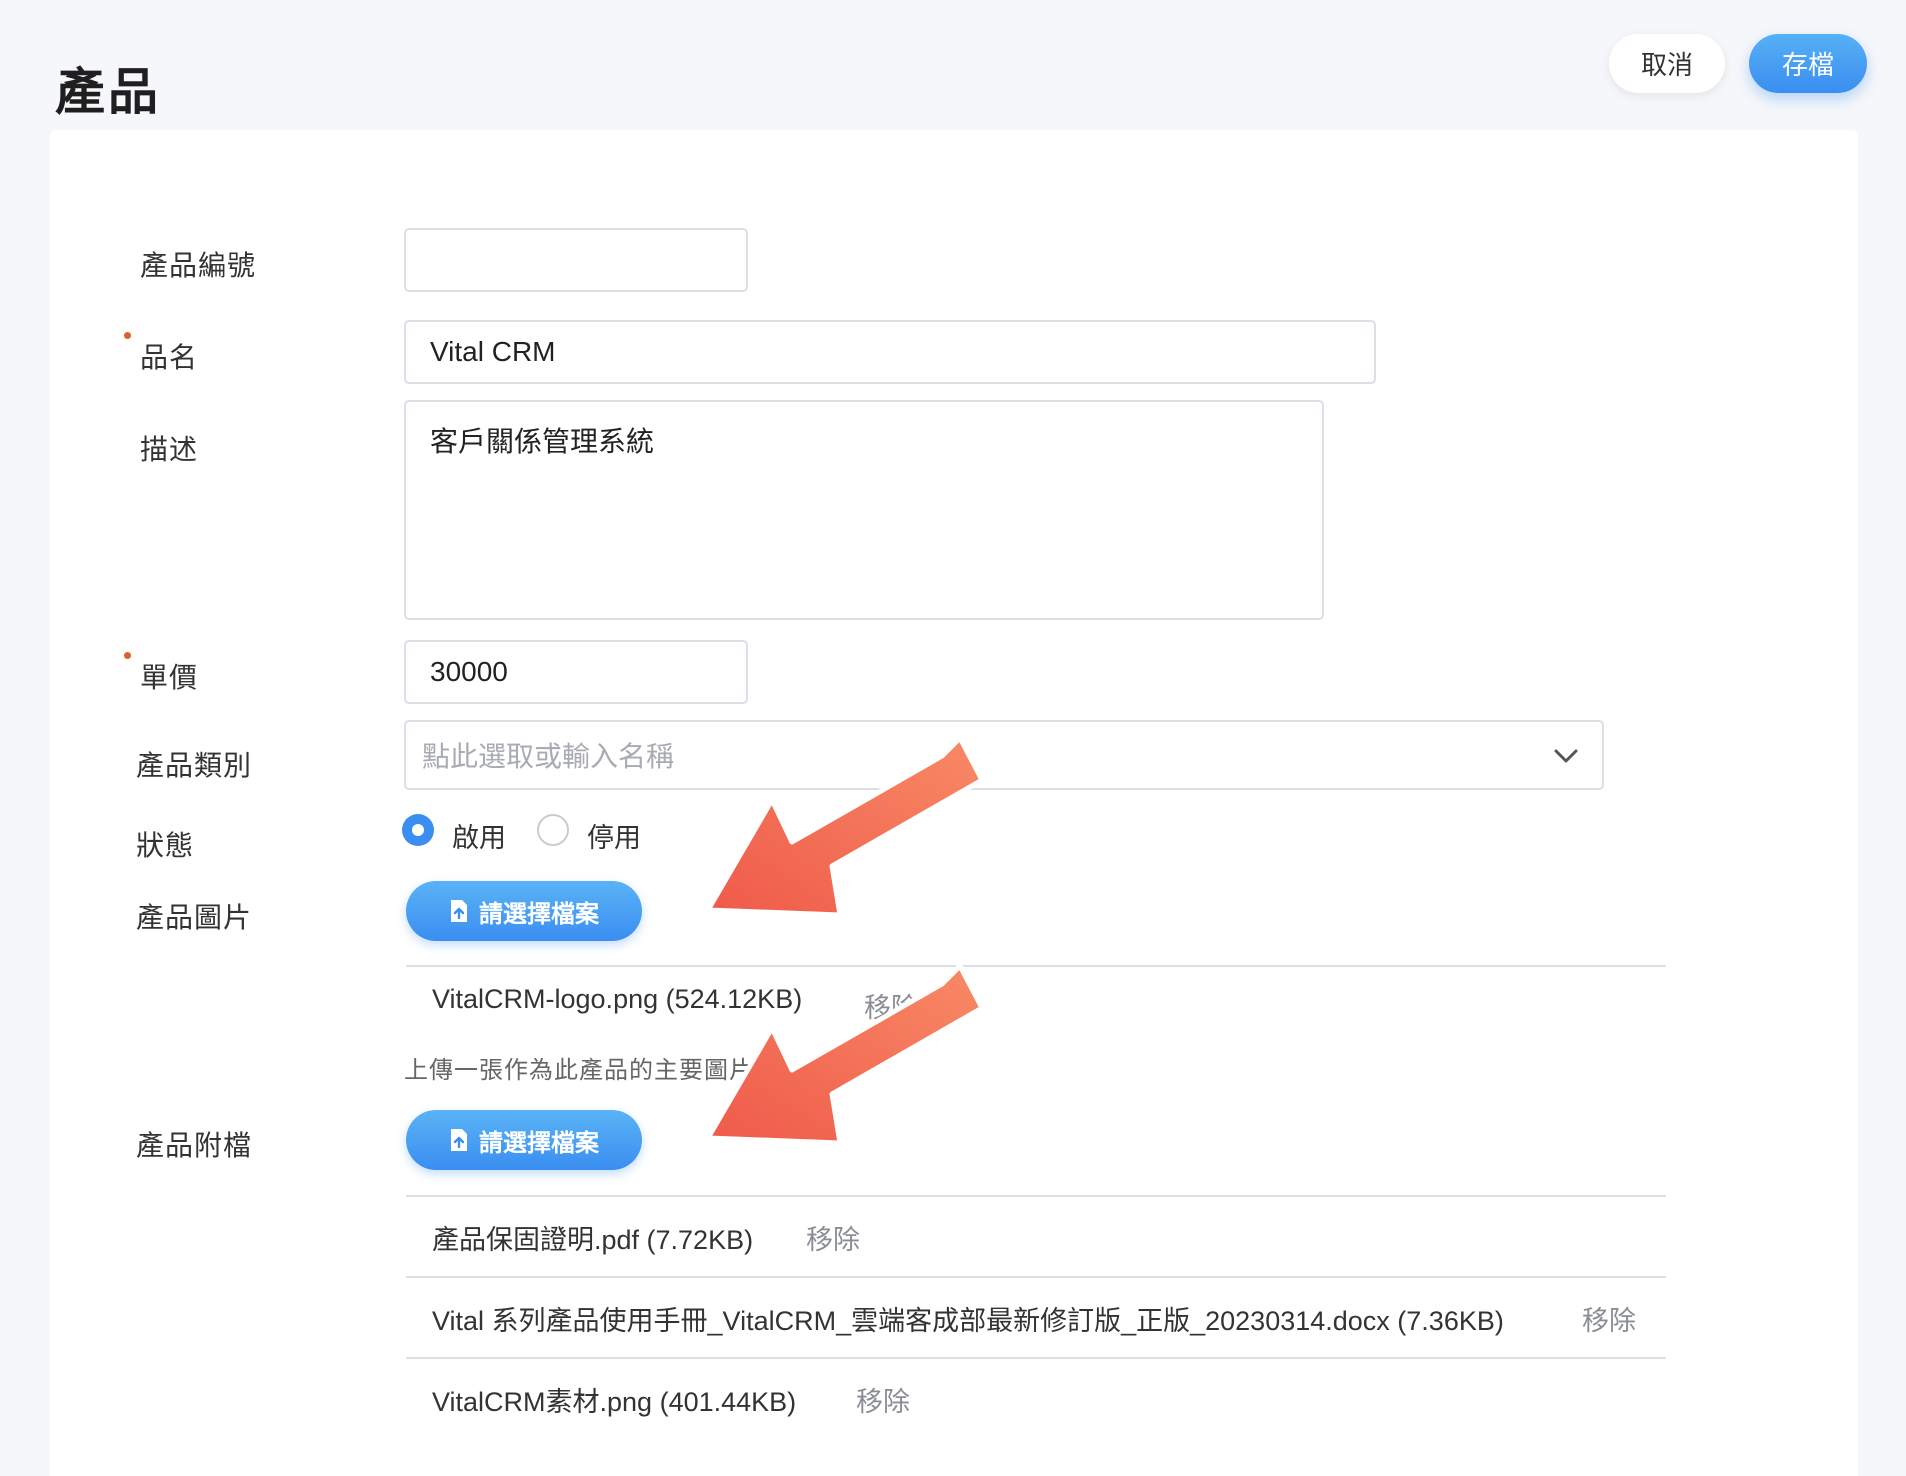 The image size is (1906, 1476). What do you see at coordinates (169, 677) in the screenshot?
I see `unit-price-label: 單價` at bounding box center [169, 677].